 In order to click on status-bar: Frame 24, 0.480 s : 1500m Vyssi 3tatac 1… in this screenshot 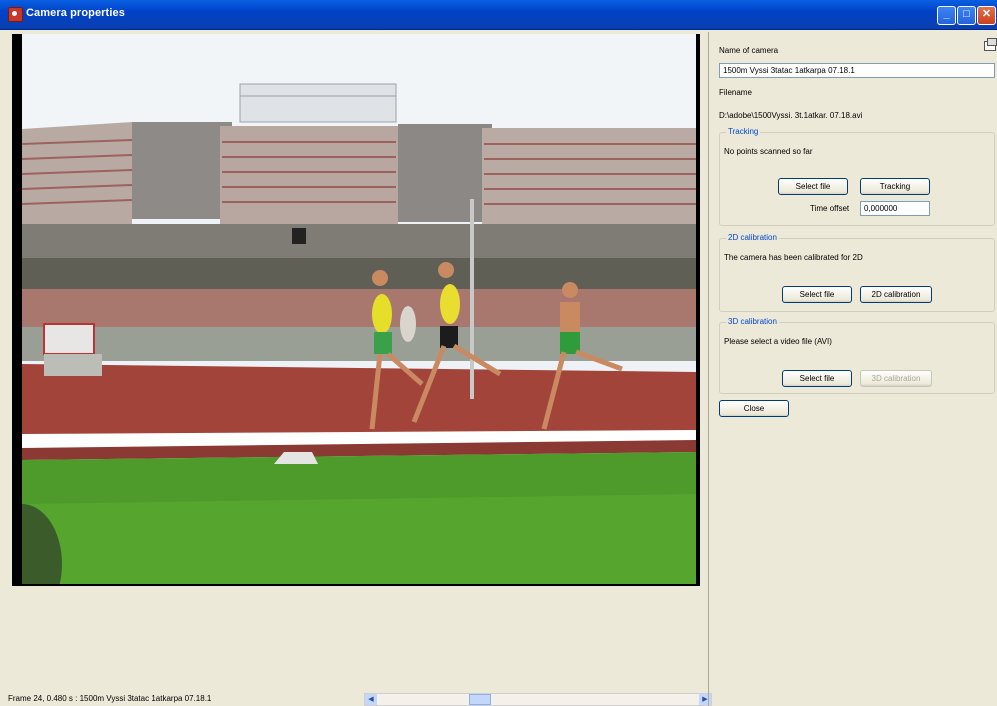, I will do `click(360, 699)`.